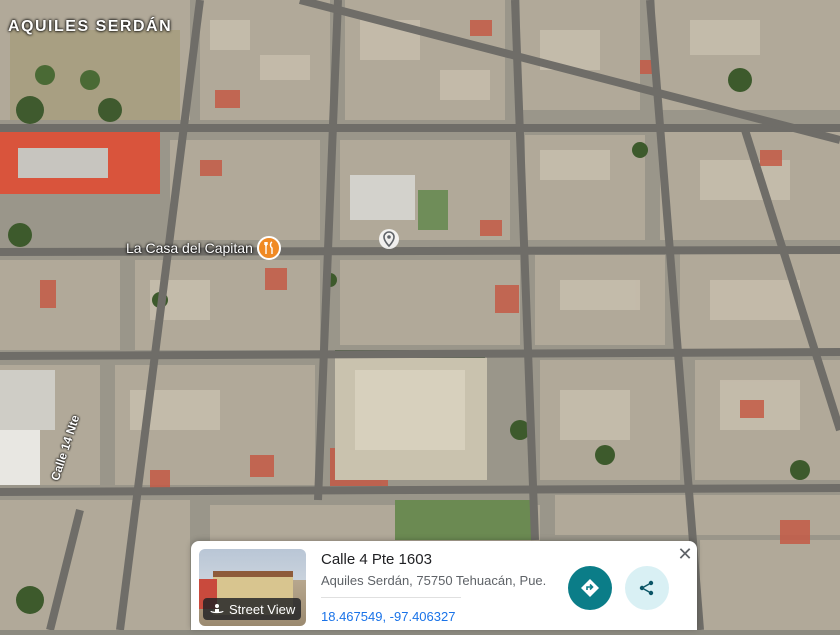 The height and width of the screenshot is (635, 840). I want to click on street-view-button: Street View, so click(252, 609).